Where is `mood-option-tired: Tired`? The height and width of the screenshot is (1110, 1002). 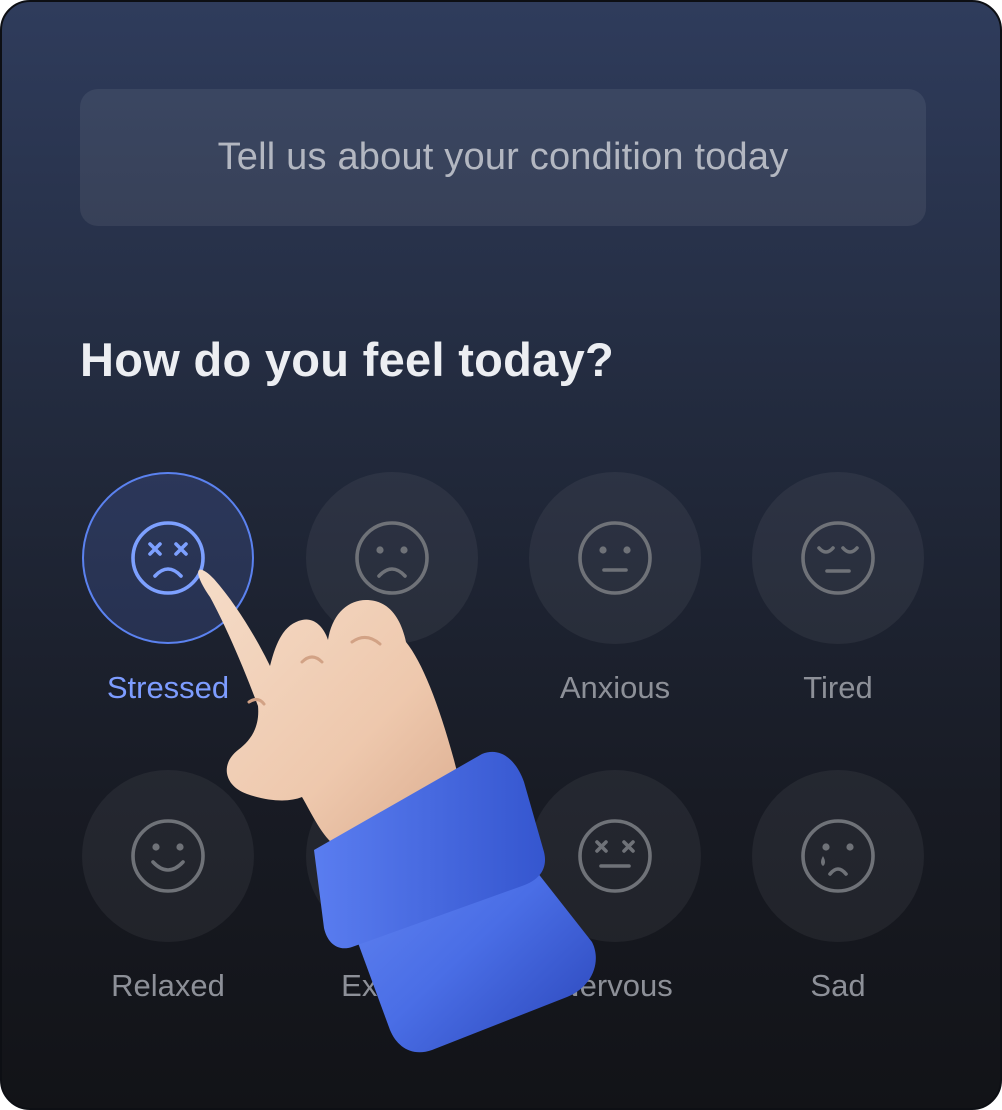
mood-option-tired: Tired is located at coordinates (838, 597).